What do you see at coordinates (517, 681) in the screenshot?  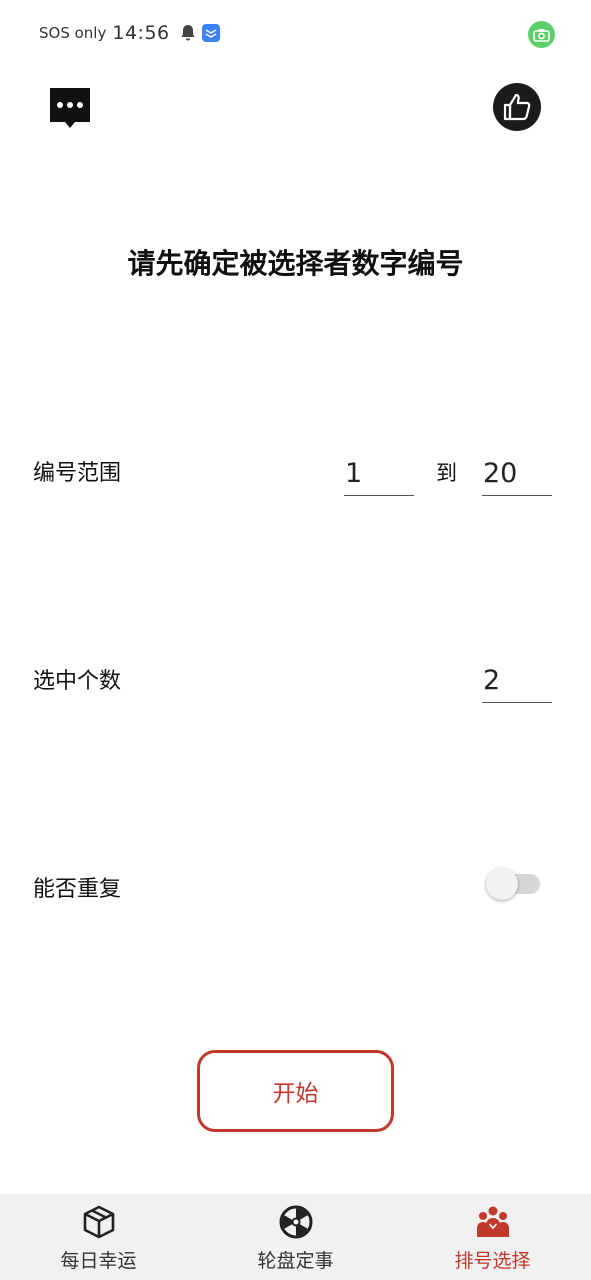 I see `count-input` at bounding box center [517, 681].